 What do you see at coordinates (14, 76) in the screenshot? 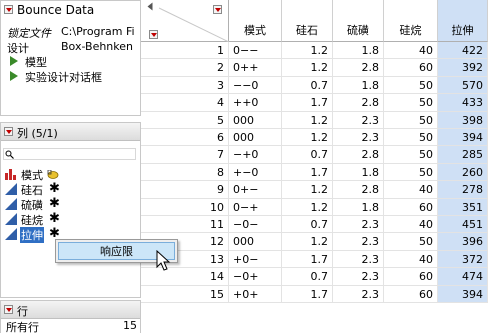
I see `play-script-icon` at bounding box center [14, 76].